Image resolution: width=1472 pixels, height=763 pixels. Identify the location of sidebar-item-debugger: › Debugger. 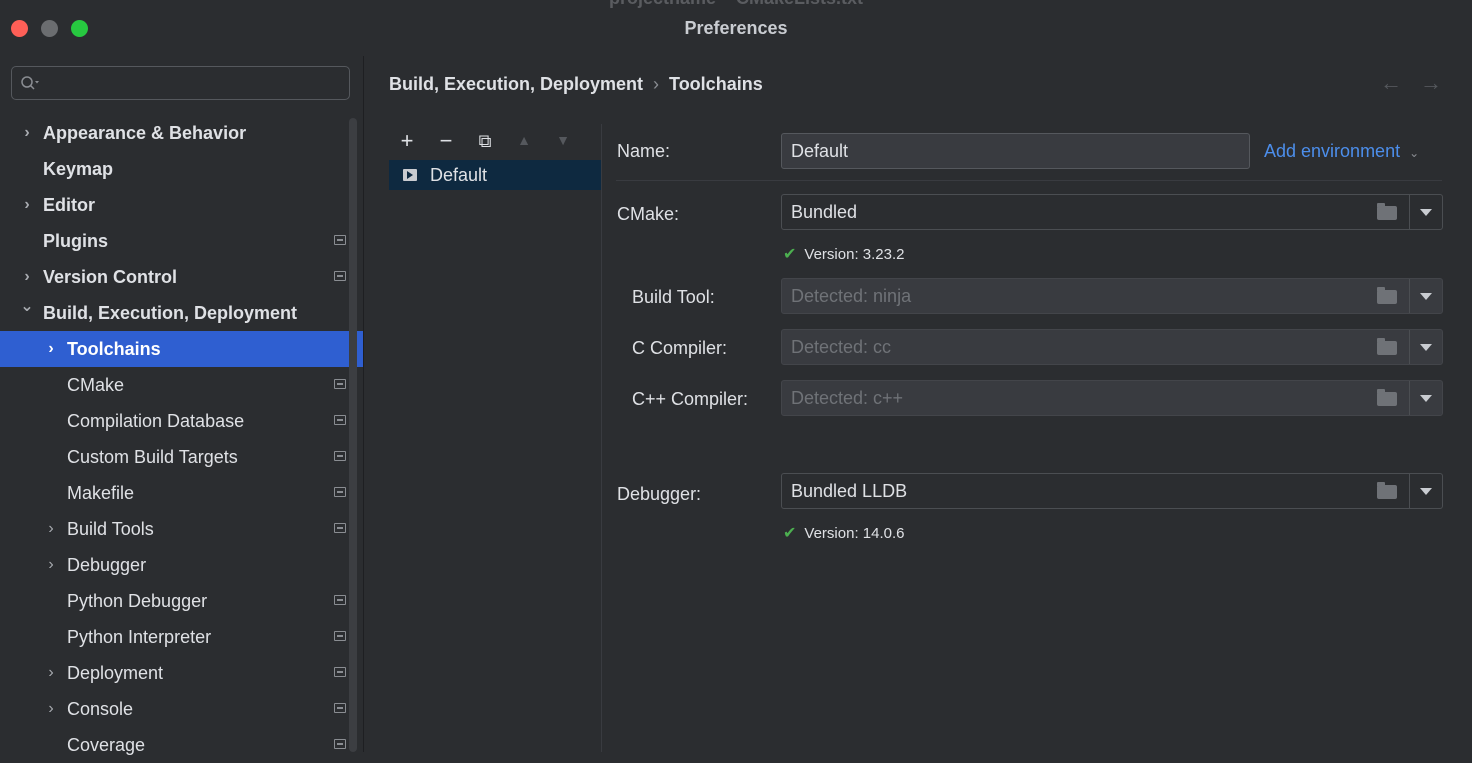
(181, 565).